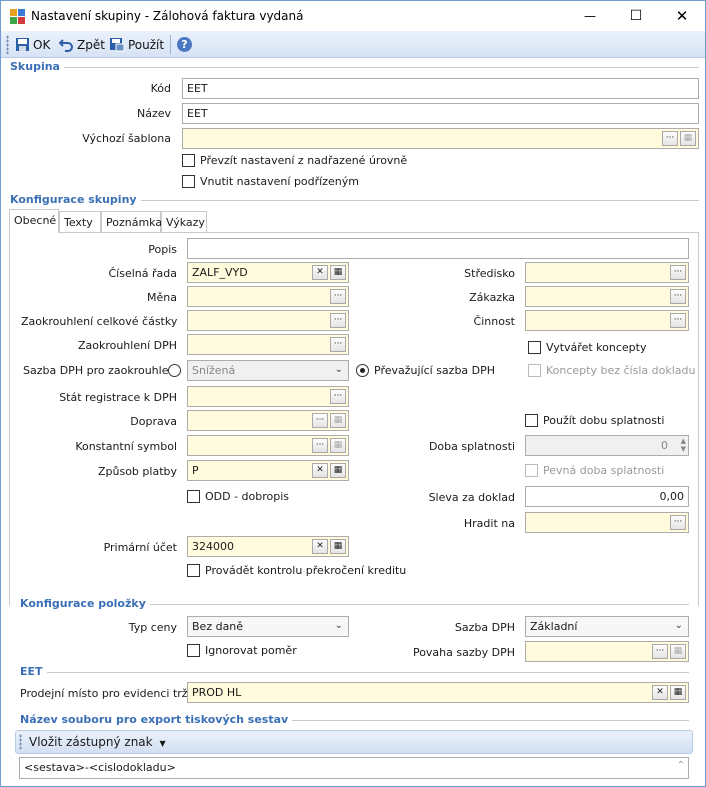 The width and height of the screenshot is (706, 787). I want to click on eet-divider, so click(355, 672).